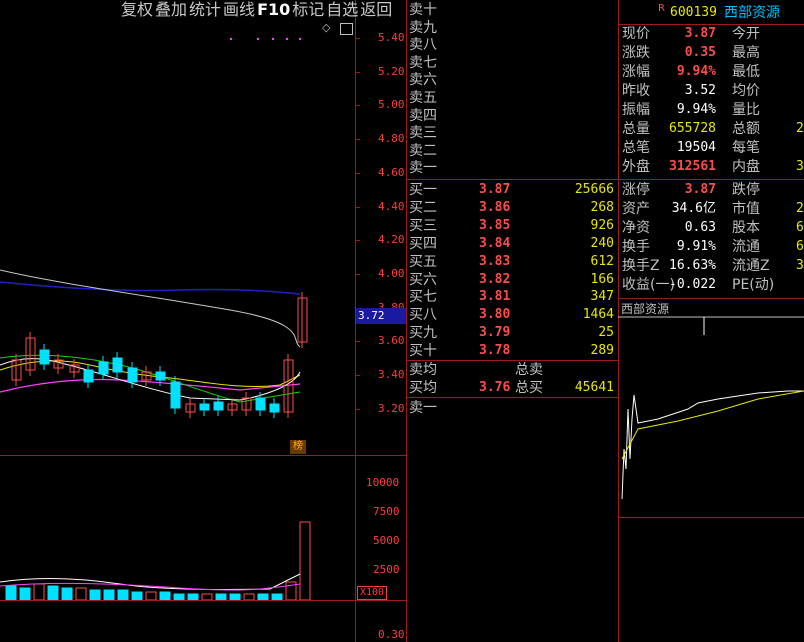  Describe the element at coordinates (693, 208) in the screenshot. I see `quote-value: 34.6亿` at that location.